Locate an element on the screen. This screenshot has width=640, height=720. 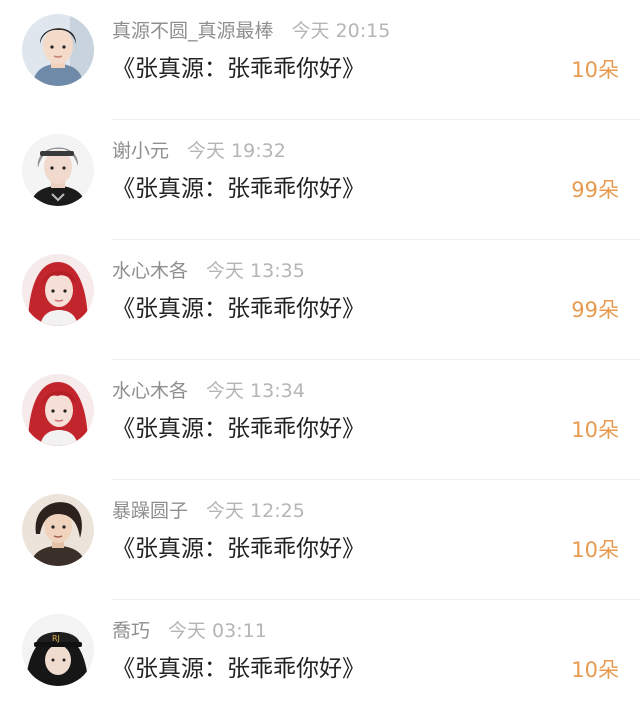
username: 暴躁圆子 is located at coordinates (150, 511).